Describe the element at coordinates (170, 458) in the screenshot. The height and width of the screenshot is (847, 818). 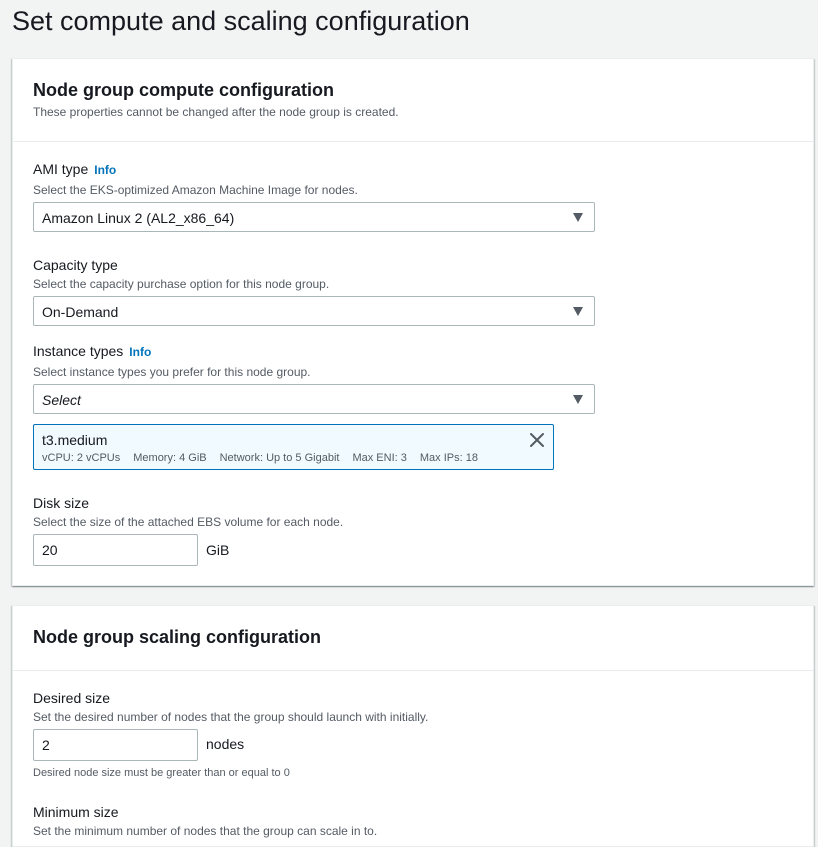
I see `token-memory: Memory: 4 GiB` at that location.